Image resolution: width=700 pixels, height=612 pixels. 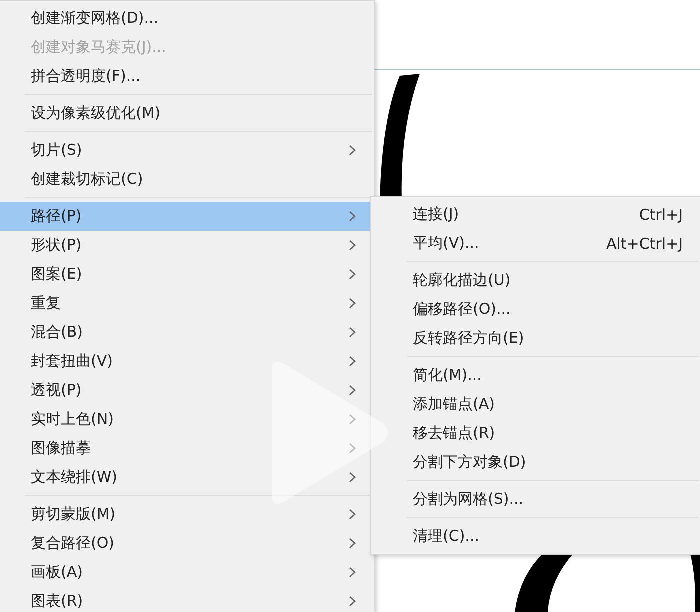 I want to click on menu-item: 设为像素级优化(M), so click(x=187, y=113).